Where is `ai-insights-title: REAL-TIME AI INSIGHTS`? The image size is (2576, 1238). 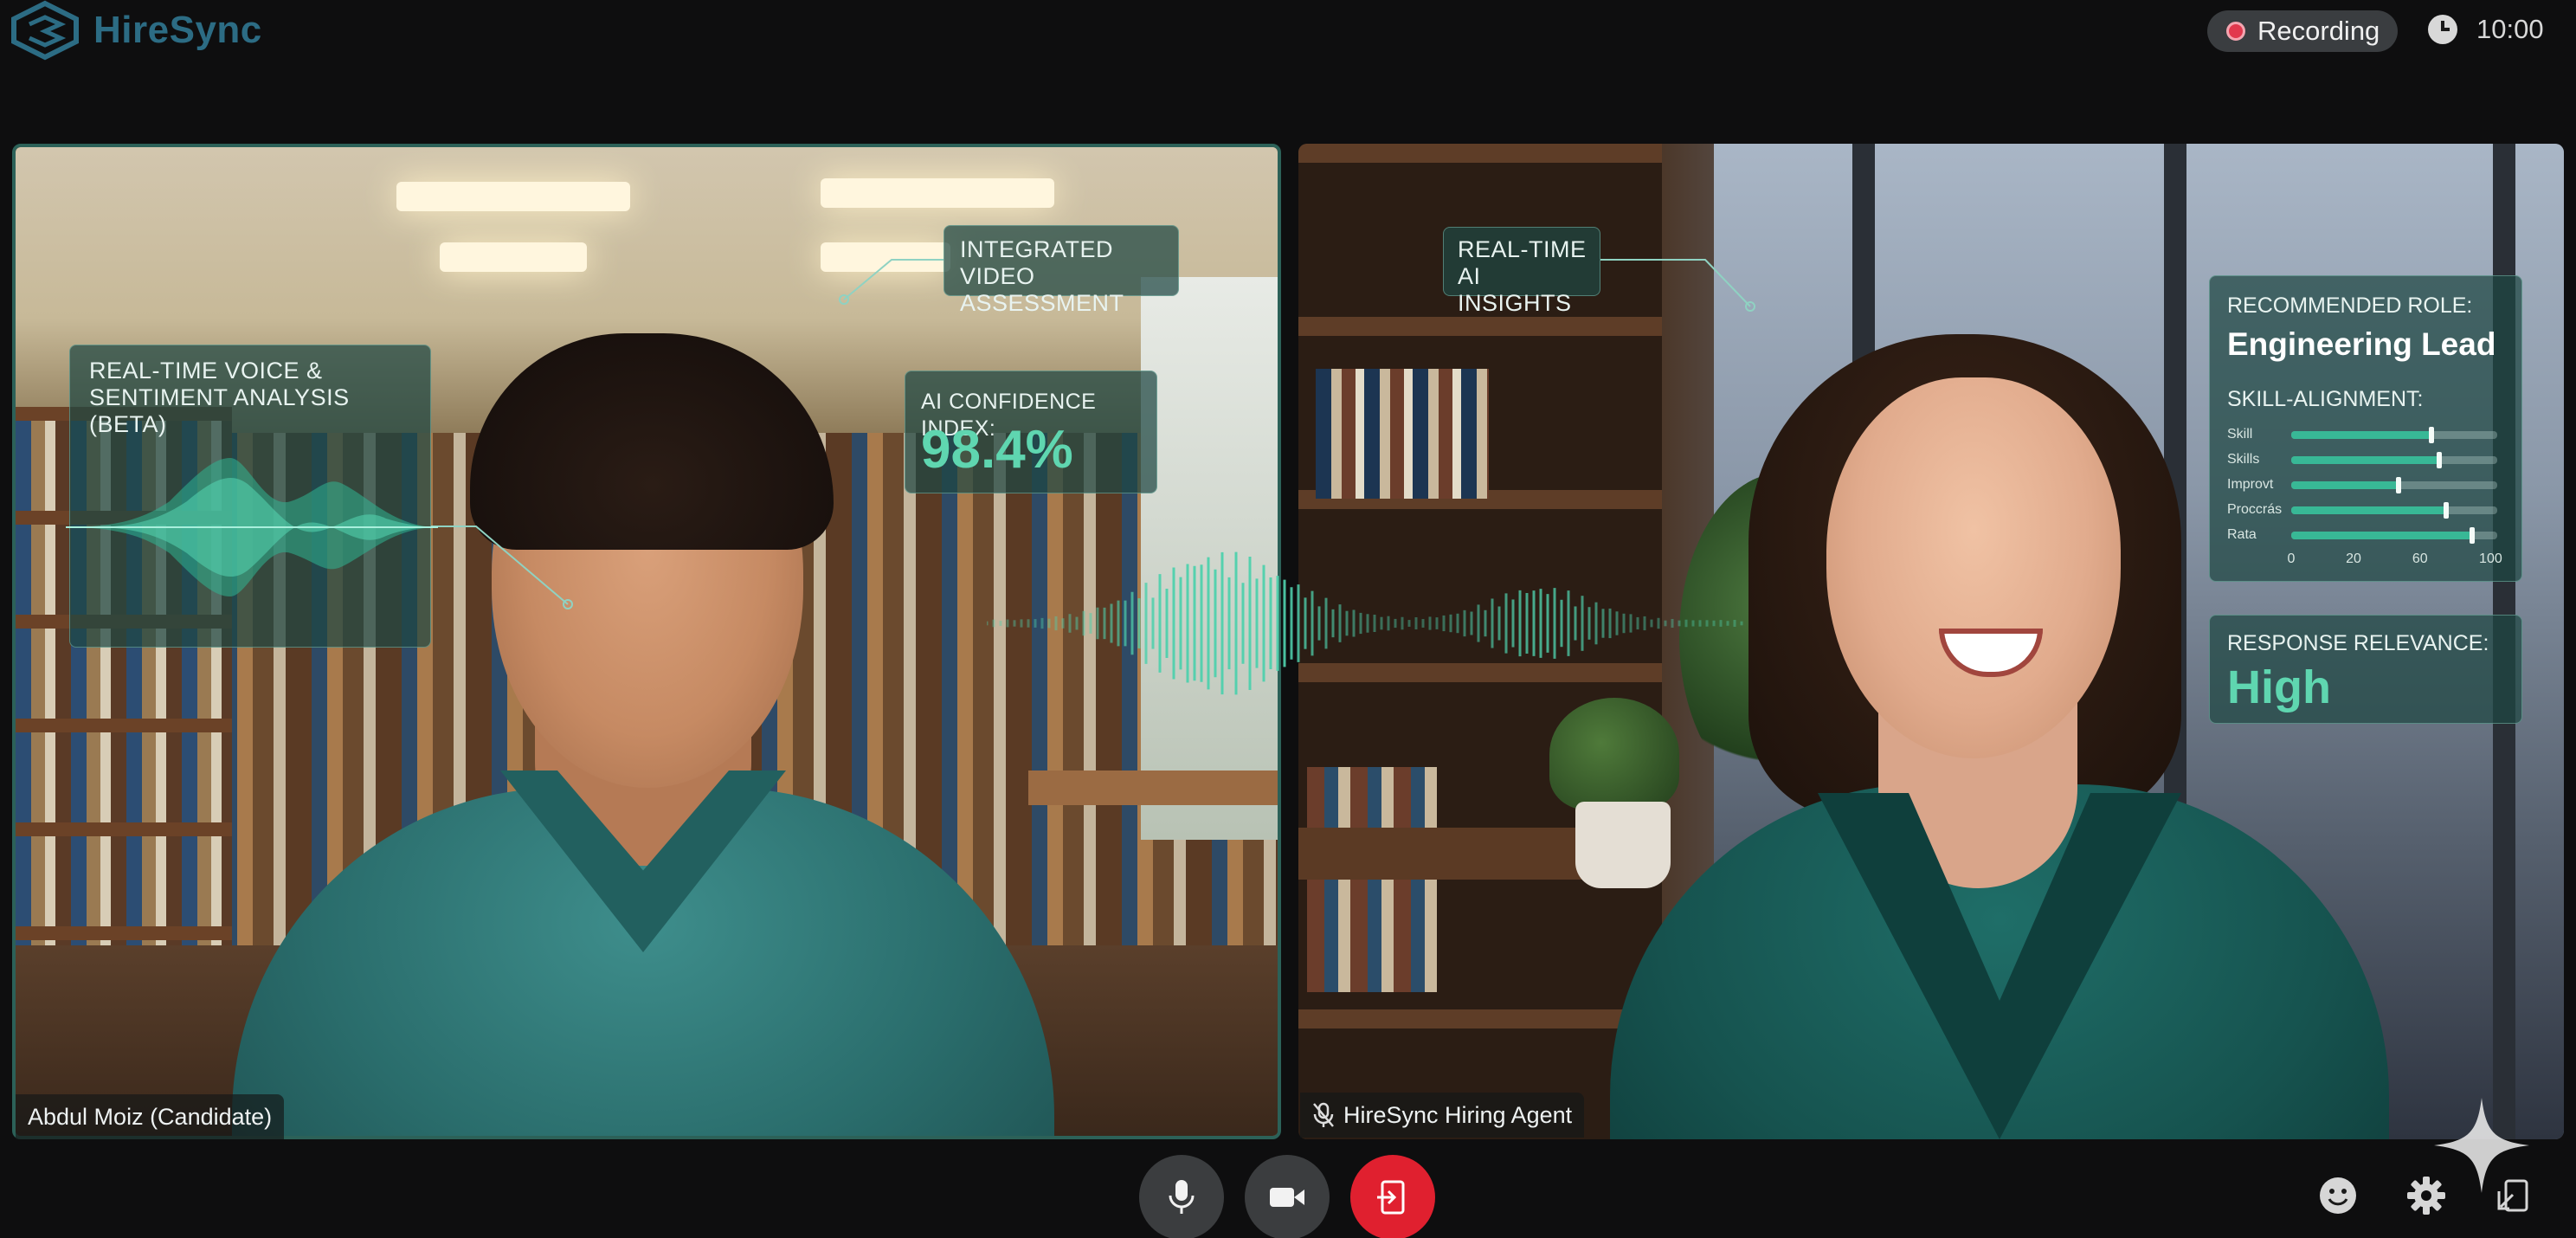
ai-insights-title: REAL-TIME AI INSIGHTS is located at coordinates (1522, 276).